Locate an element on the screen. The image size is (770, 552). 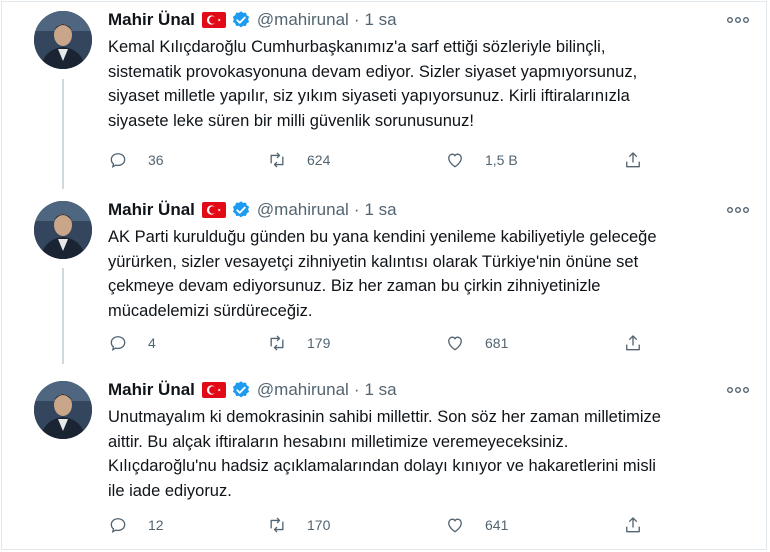
like-count: 641 is located at coordinates (497, 525).